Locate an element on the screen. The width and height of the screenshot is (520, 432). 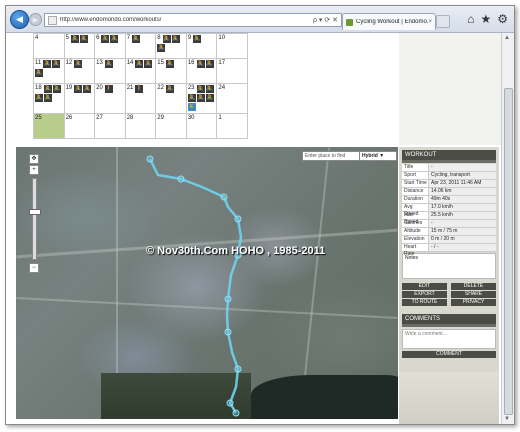
calendar-day-cell: 25 is located at coordinates (49, 126).